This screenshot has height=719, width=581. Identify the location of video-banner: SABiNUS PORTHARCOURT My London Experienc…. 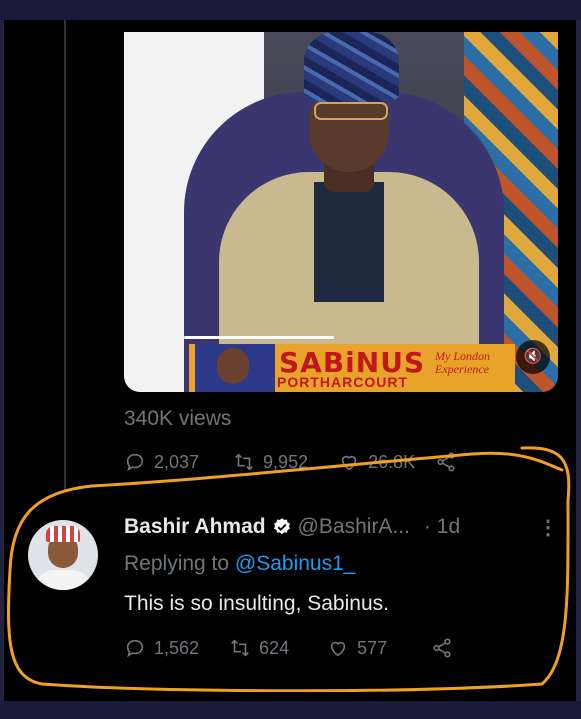
(352, 368).